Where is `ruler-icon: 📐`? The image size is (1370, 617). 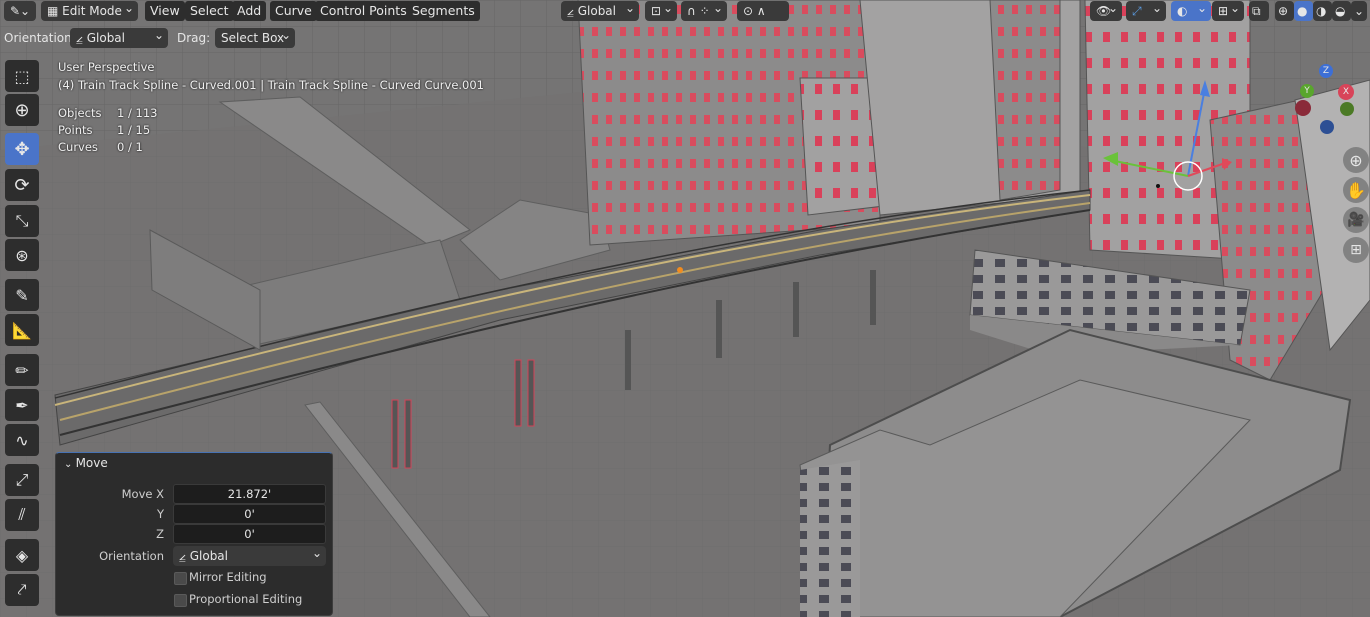 ruler-icon: 📐 is located at coordinates (22, 330).